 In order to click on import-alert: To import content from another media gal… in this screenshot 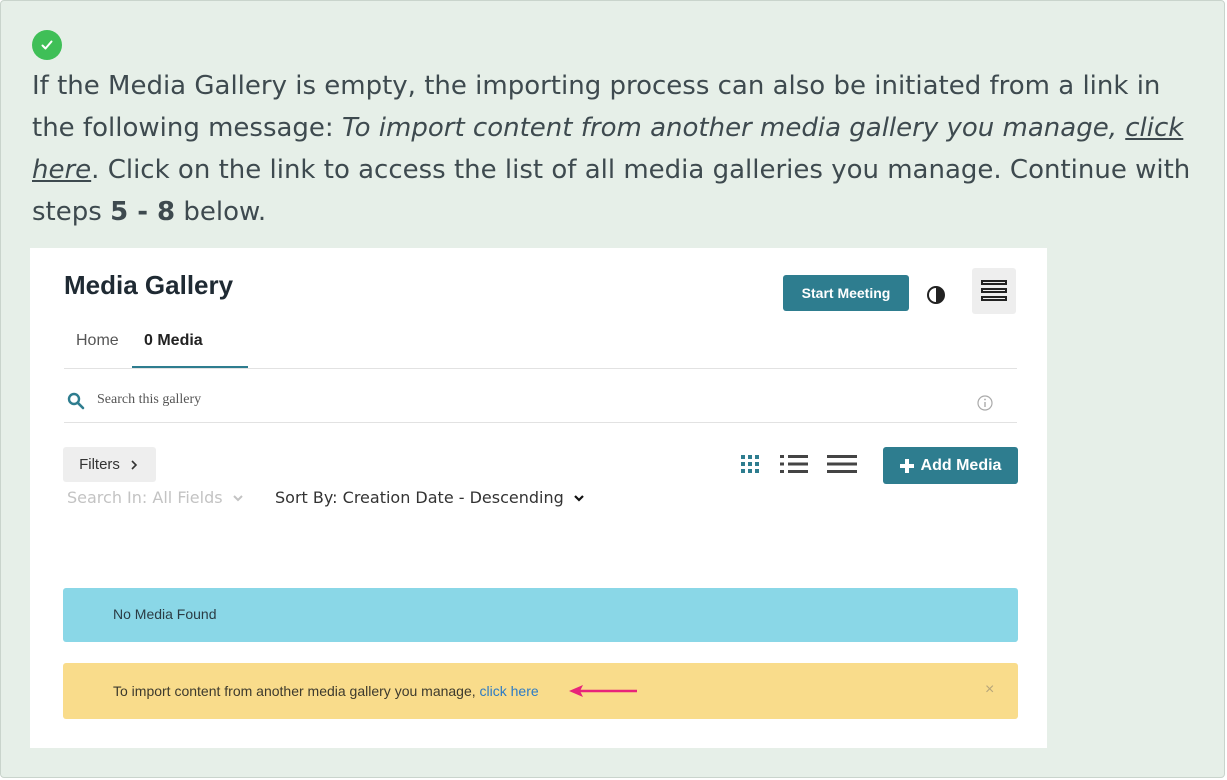, I will do `click(540, 691)`.